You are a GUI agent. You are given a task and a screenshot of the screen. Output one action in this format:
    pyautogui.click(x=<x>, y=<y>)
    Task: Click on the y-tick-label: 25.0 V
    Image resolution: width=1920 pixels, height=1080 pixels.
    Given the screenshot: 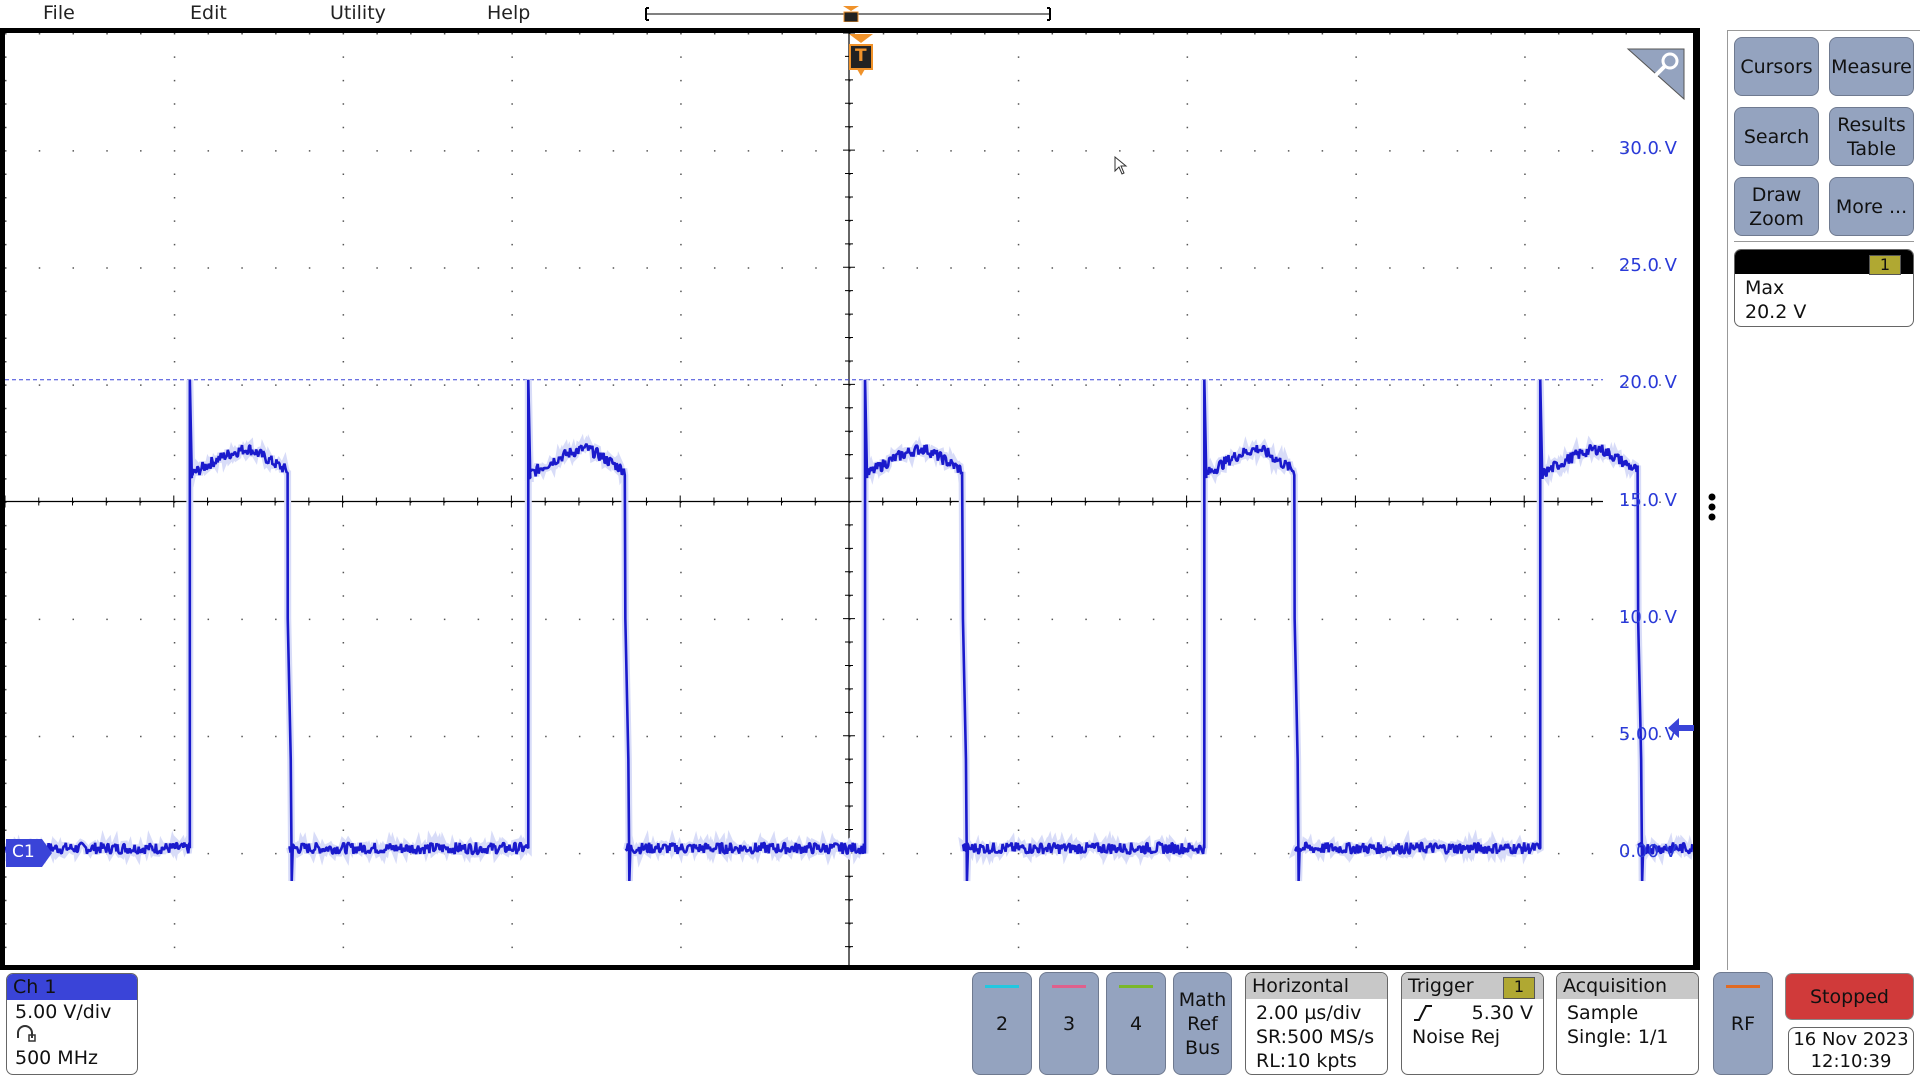 What is the action you would take?
    pyautogui.click(x=1647, y=266)
    